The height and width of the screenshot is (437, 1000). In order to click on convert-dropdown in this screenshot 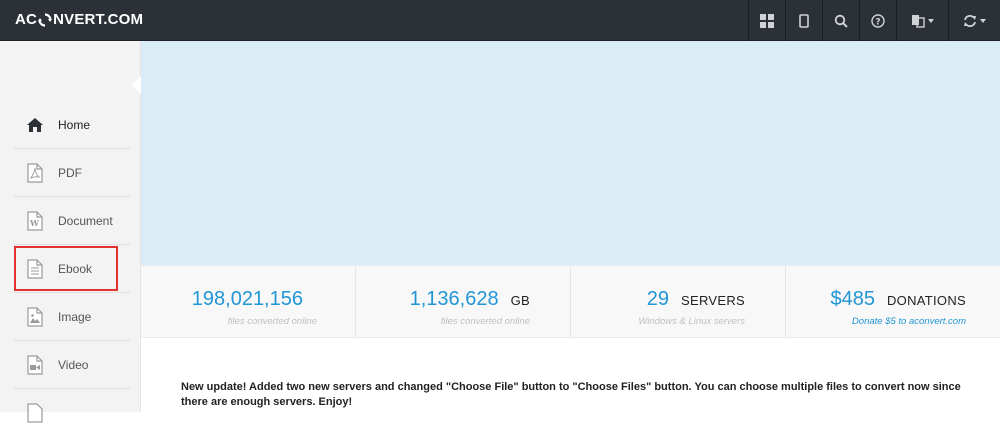, I will do `click(974, 20)`.